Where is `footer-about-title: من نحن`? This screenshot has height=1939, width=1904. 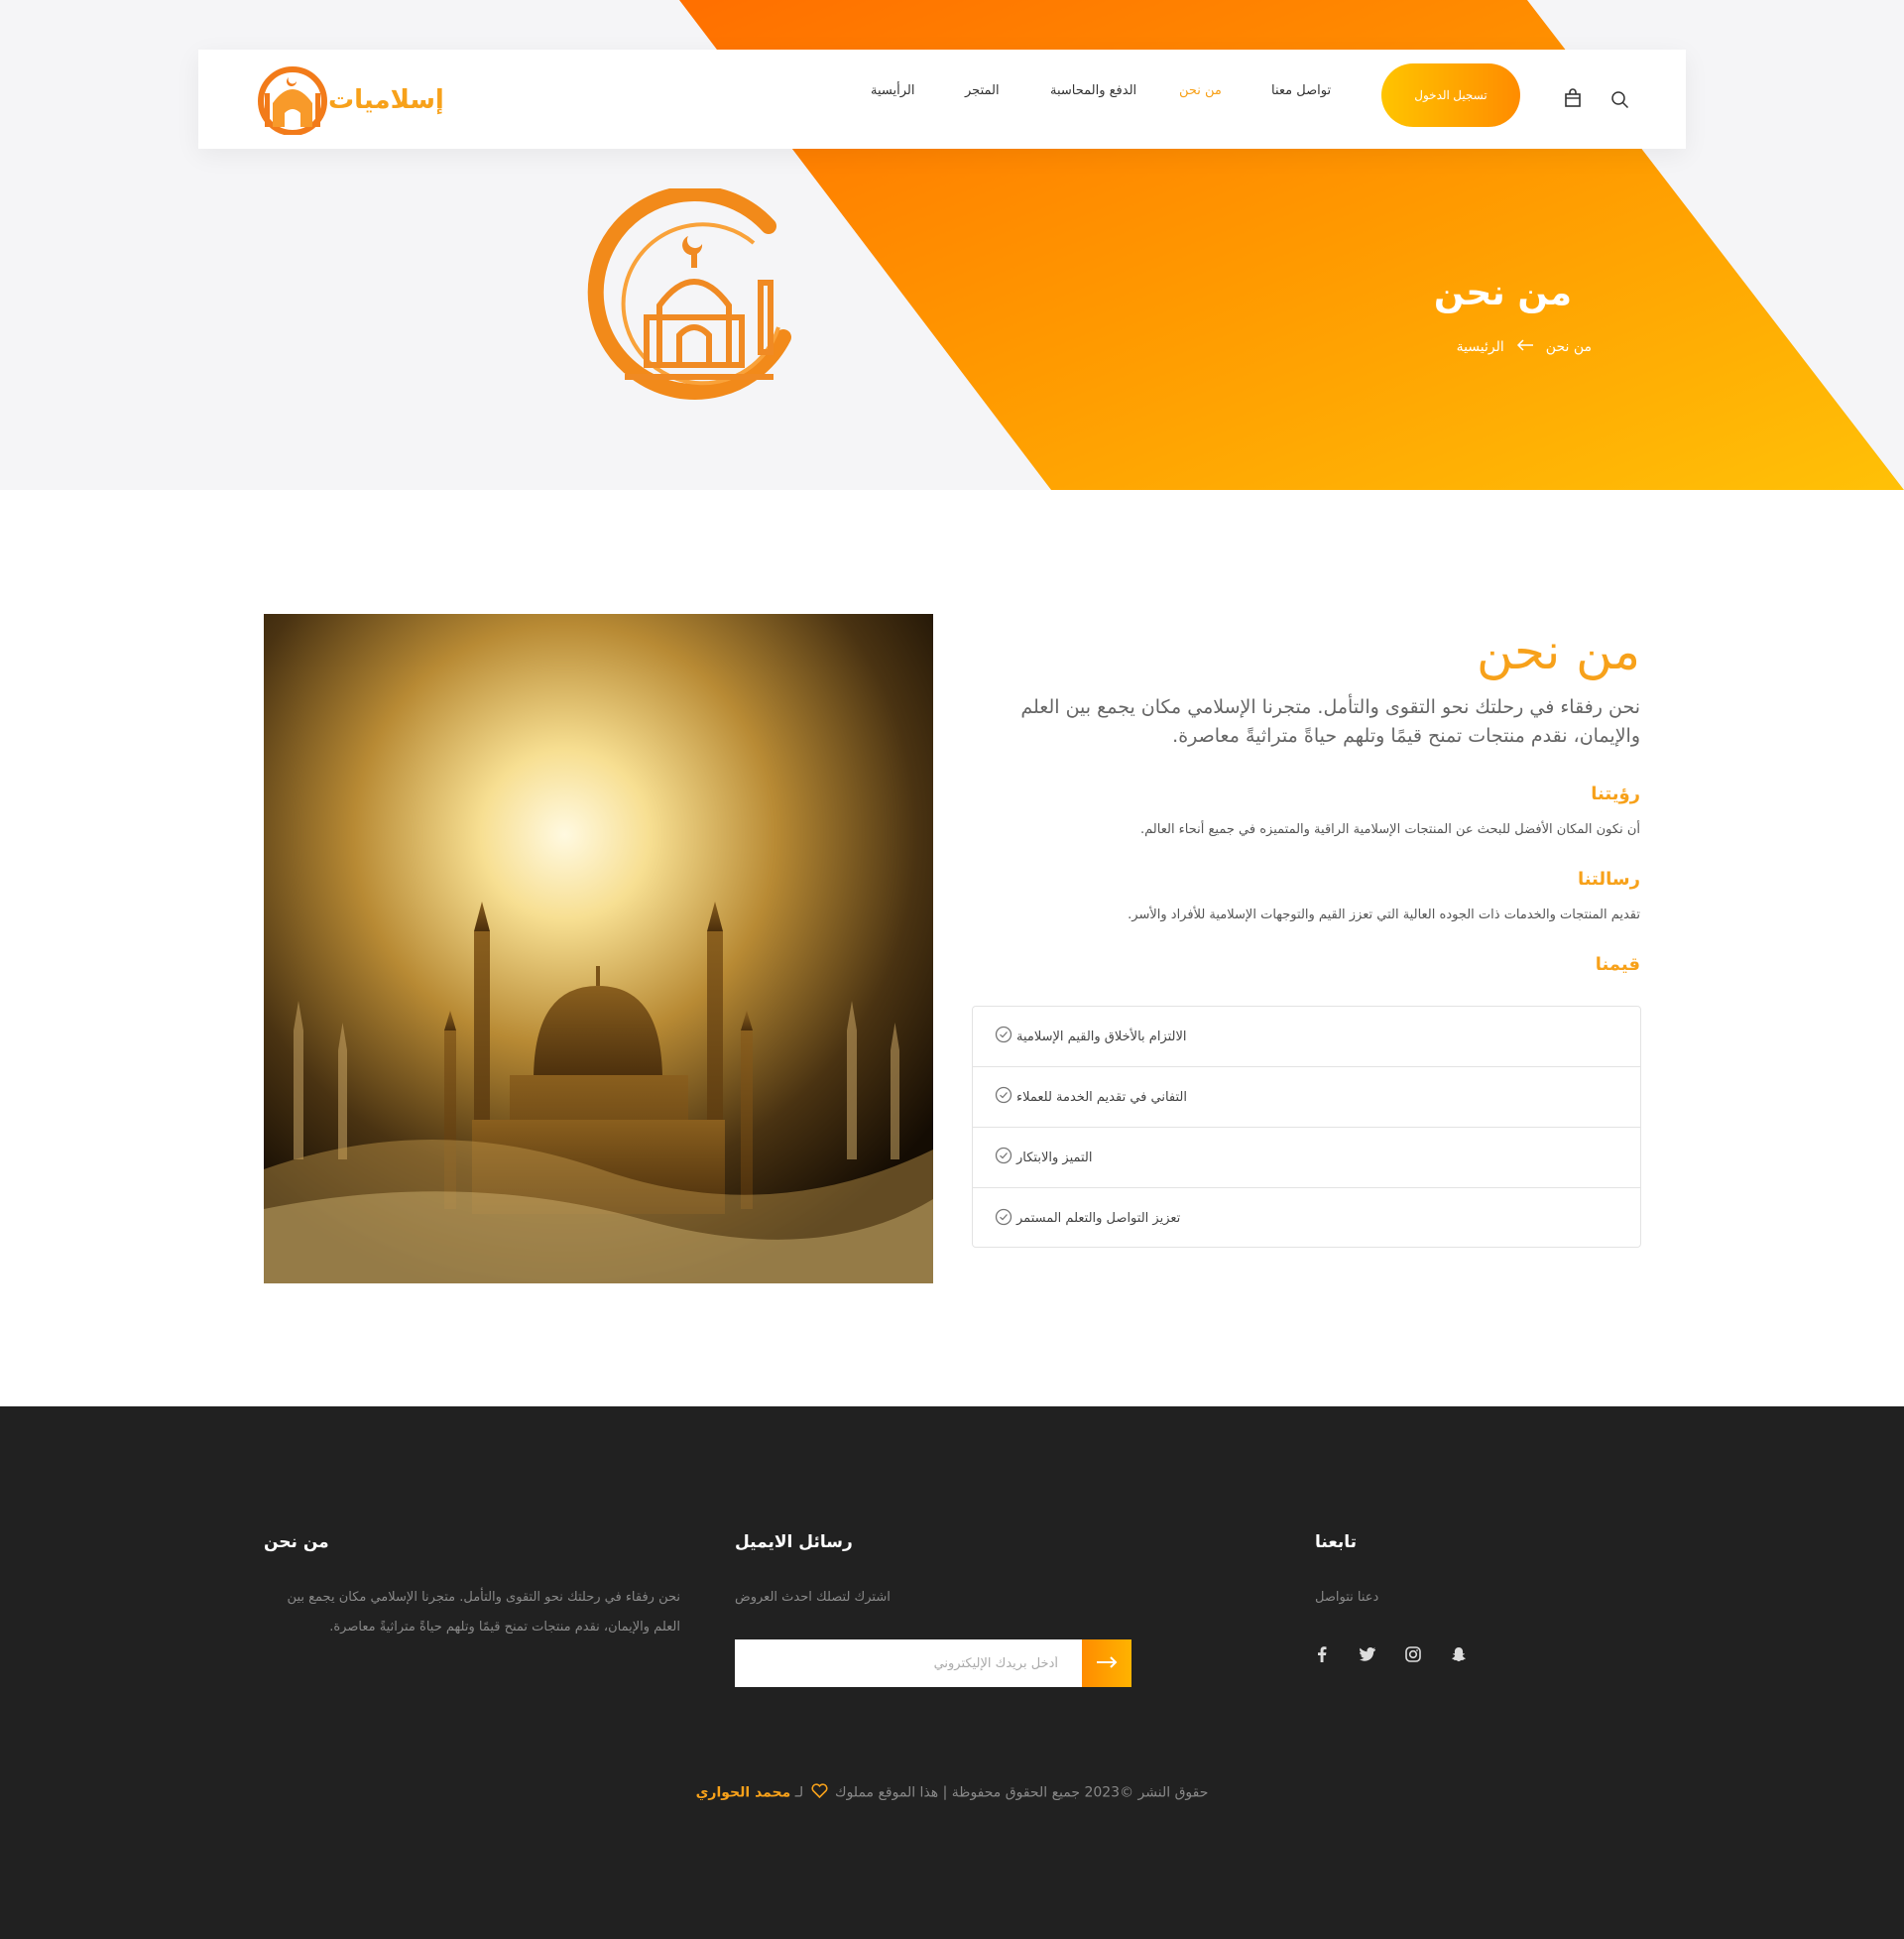 footer-about-title: من نحن is located at coordinates (296, 1542).